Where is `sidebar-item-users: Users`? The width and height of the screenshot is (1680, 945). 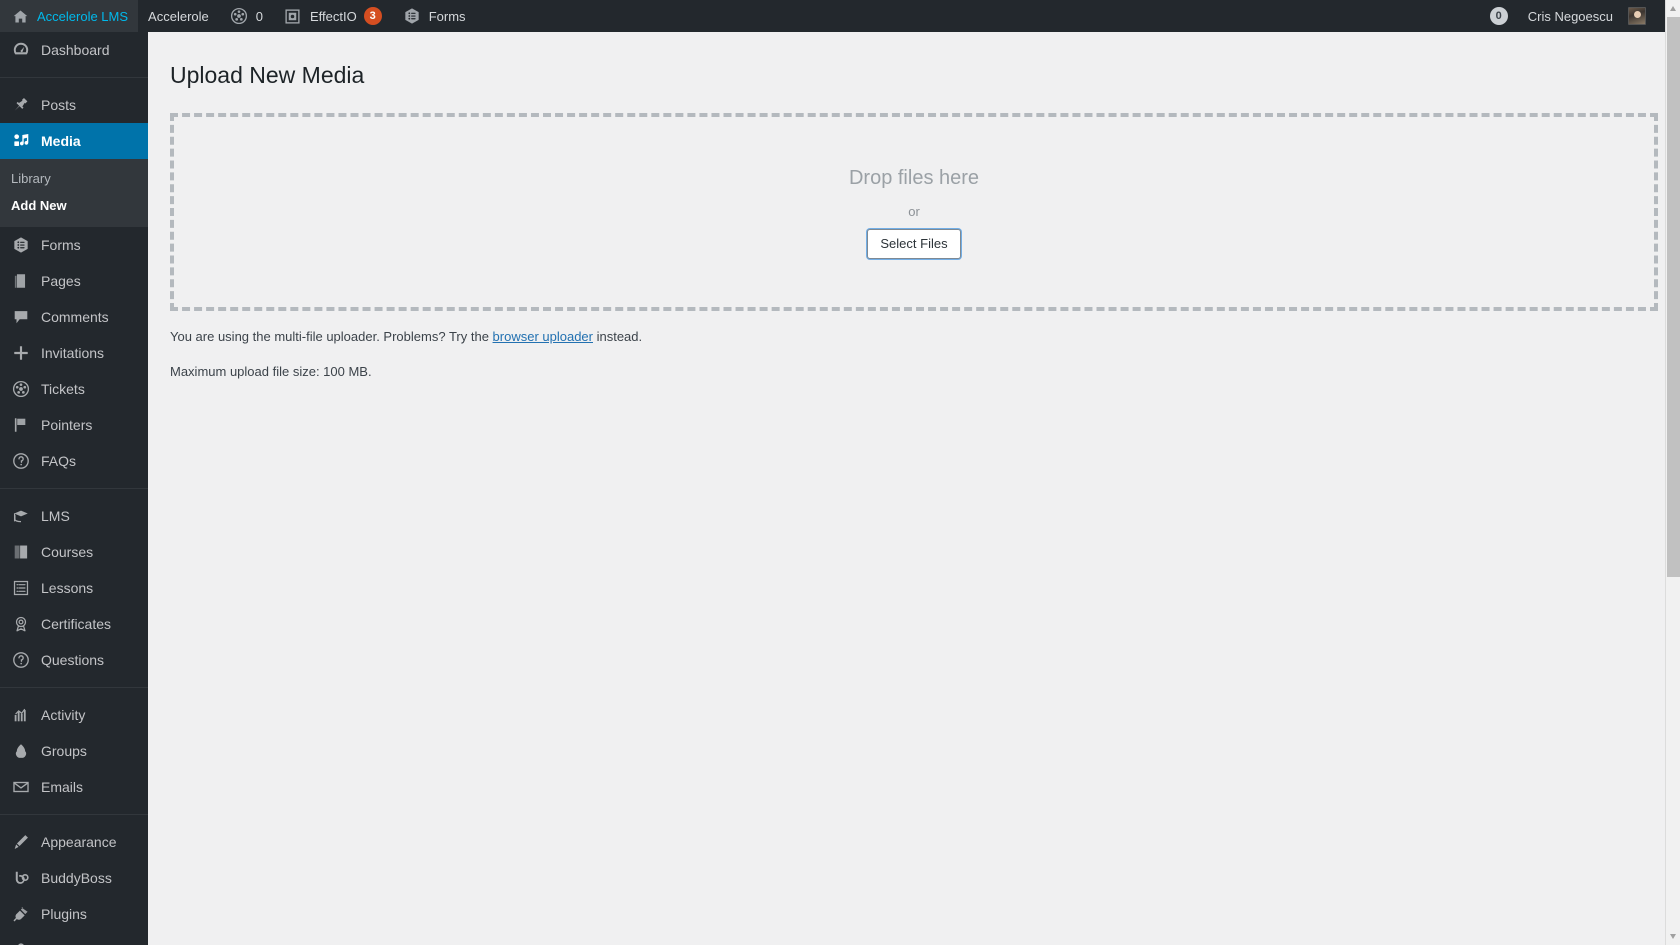 sidebar-item-users: Users is located at coordinates (74, 938).